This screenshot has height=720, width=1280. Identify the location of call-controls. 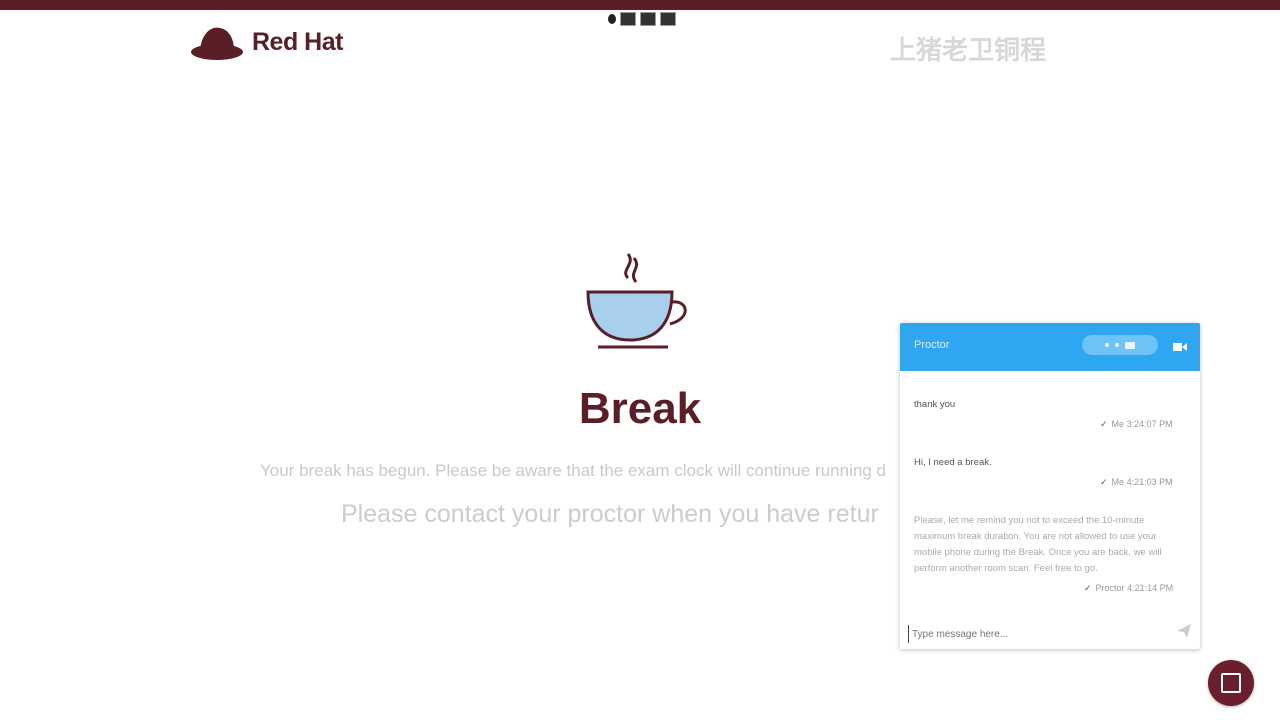
(1120, 345).